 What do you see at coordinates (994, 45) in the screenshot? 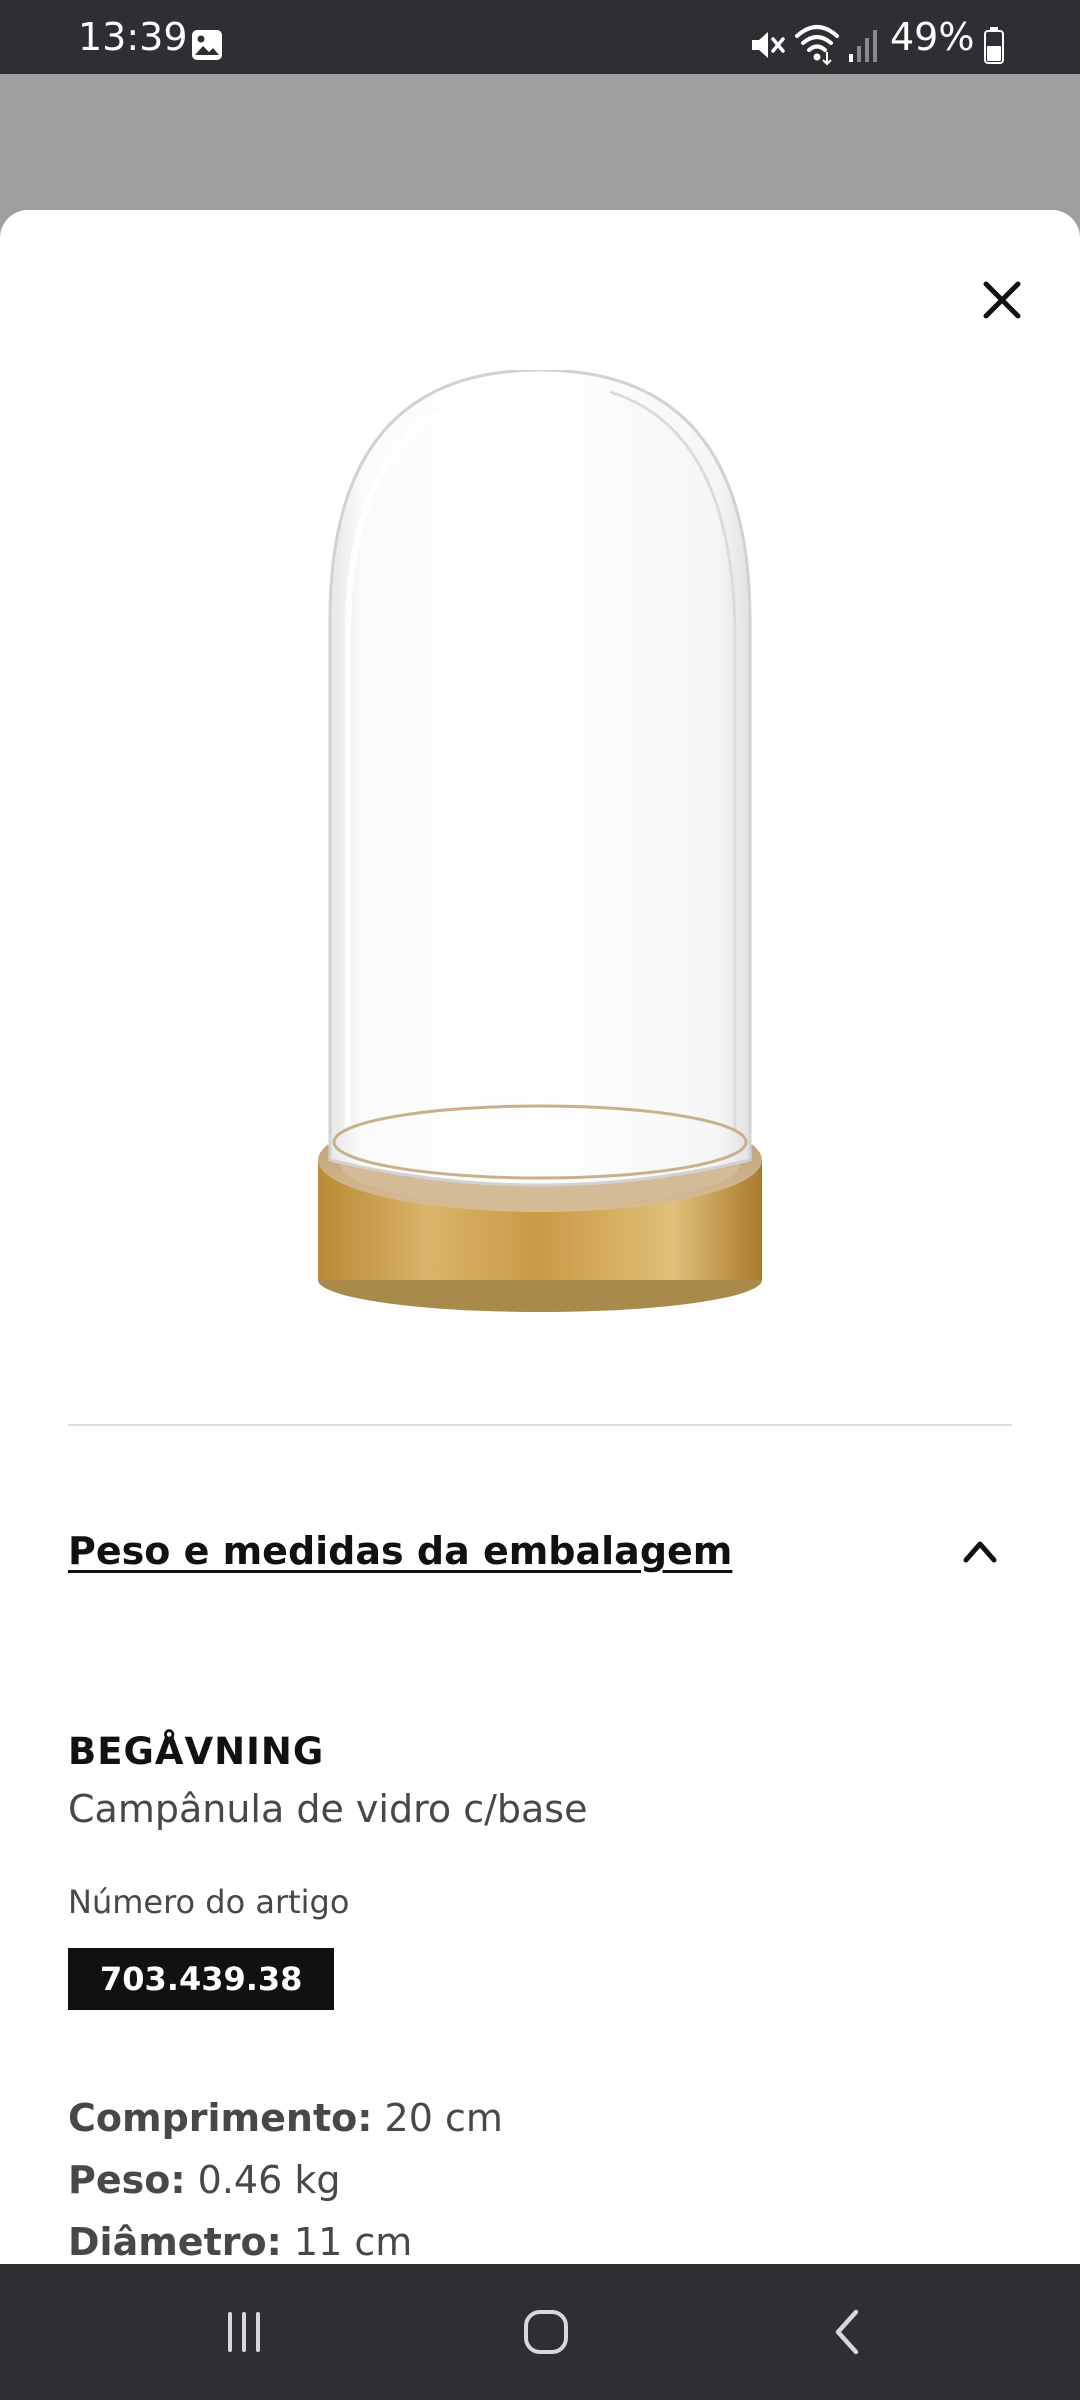
I see `battery-icon` at bounding box center [994, 45].